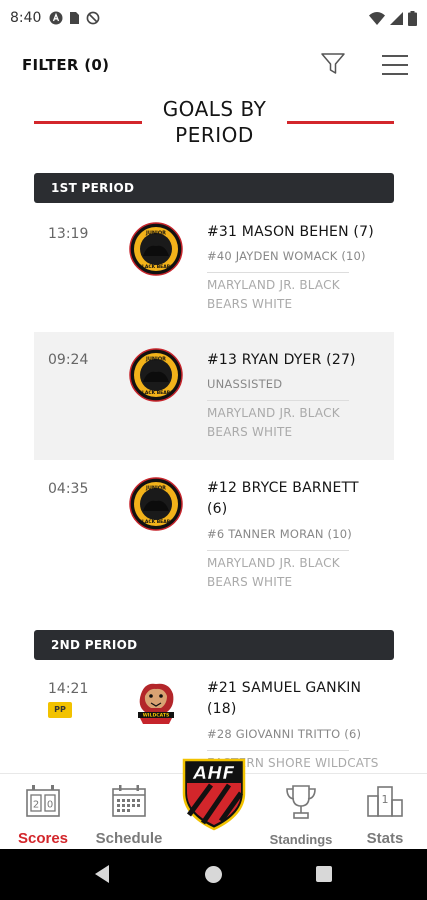 This screenshot has width=427, height=900. I want to click on page-title: GOALS BY PERIOD, so click(214, 122).